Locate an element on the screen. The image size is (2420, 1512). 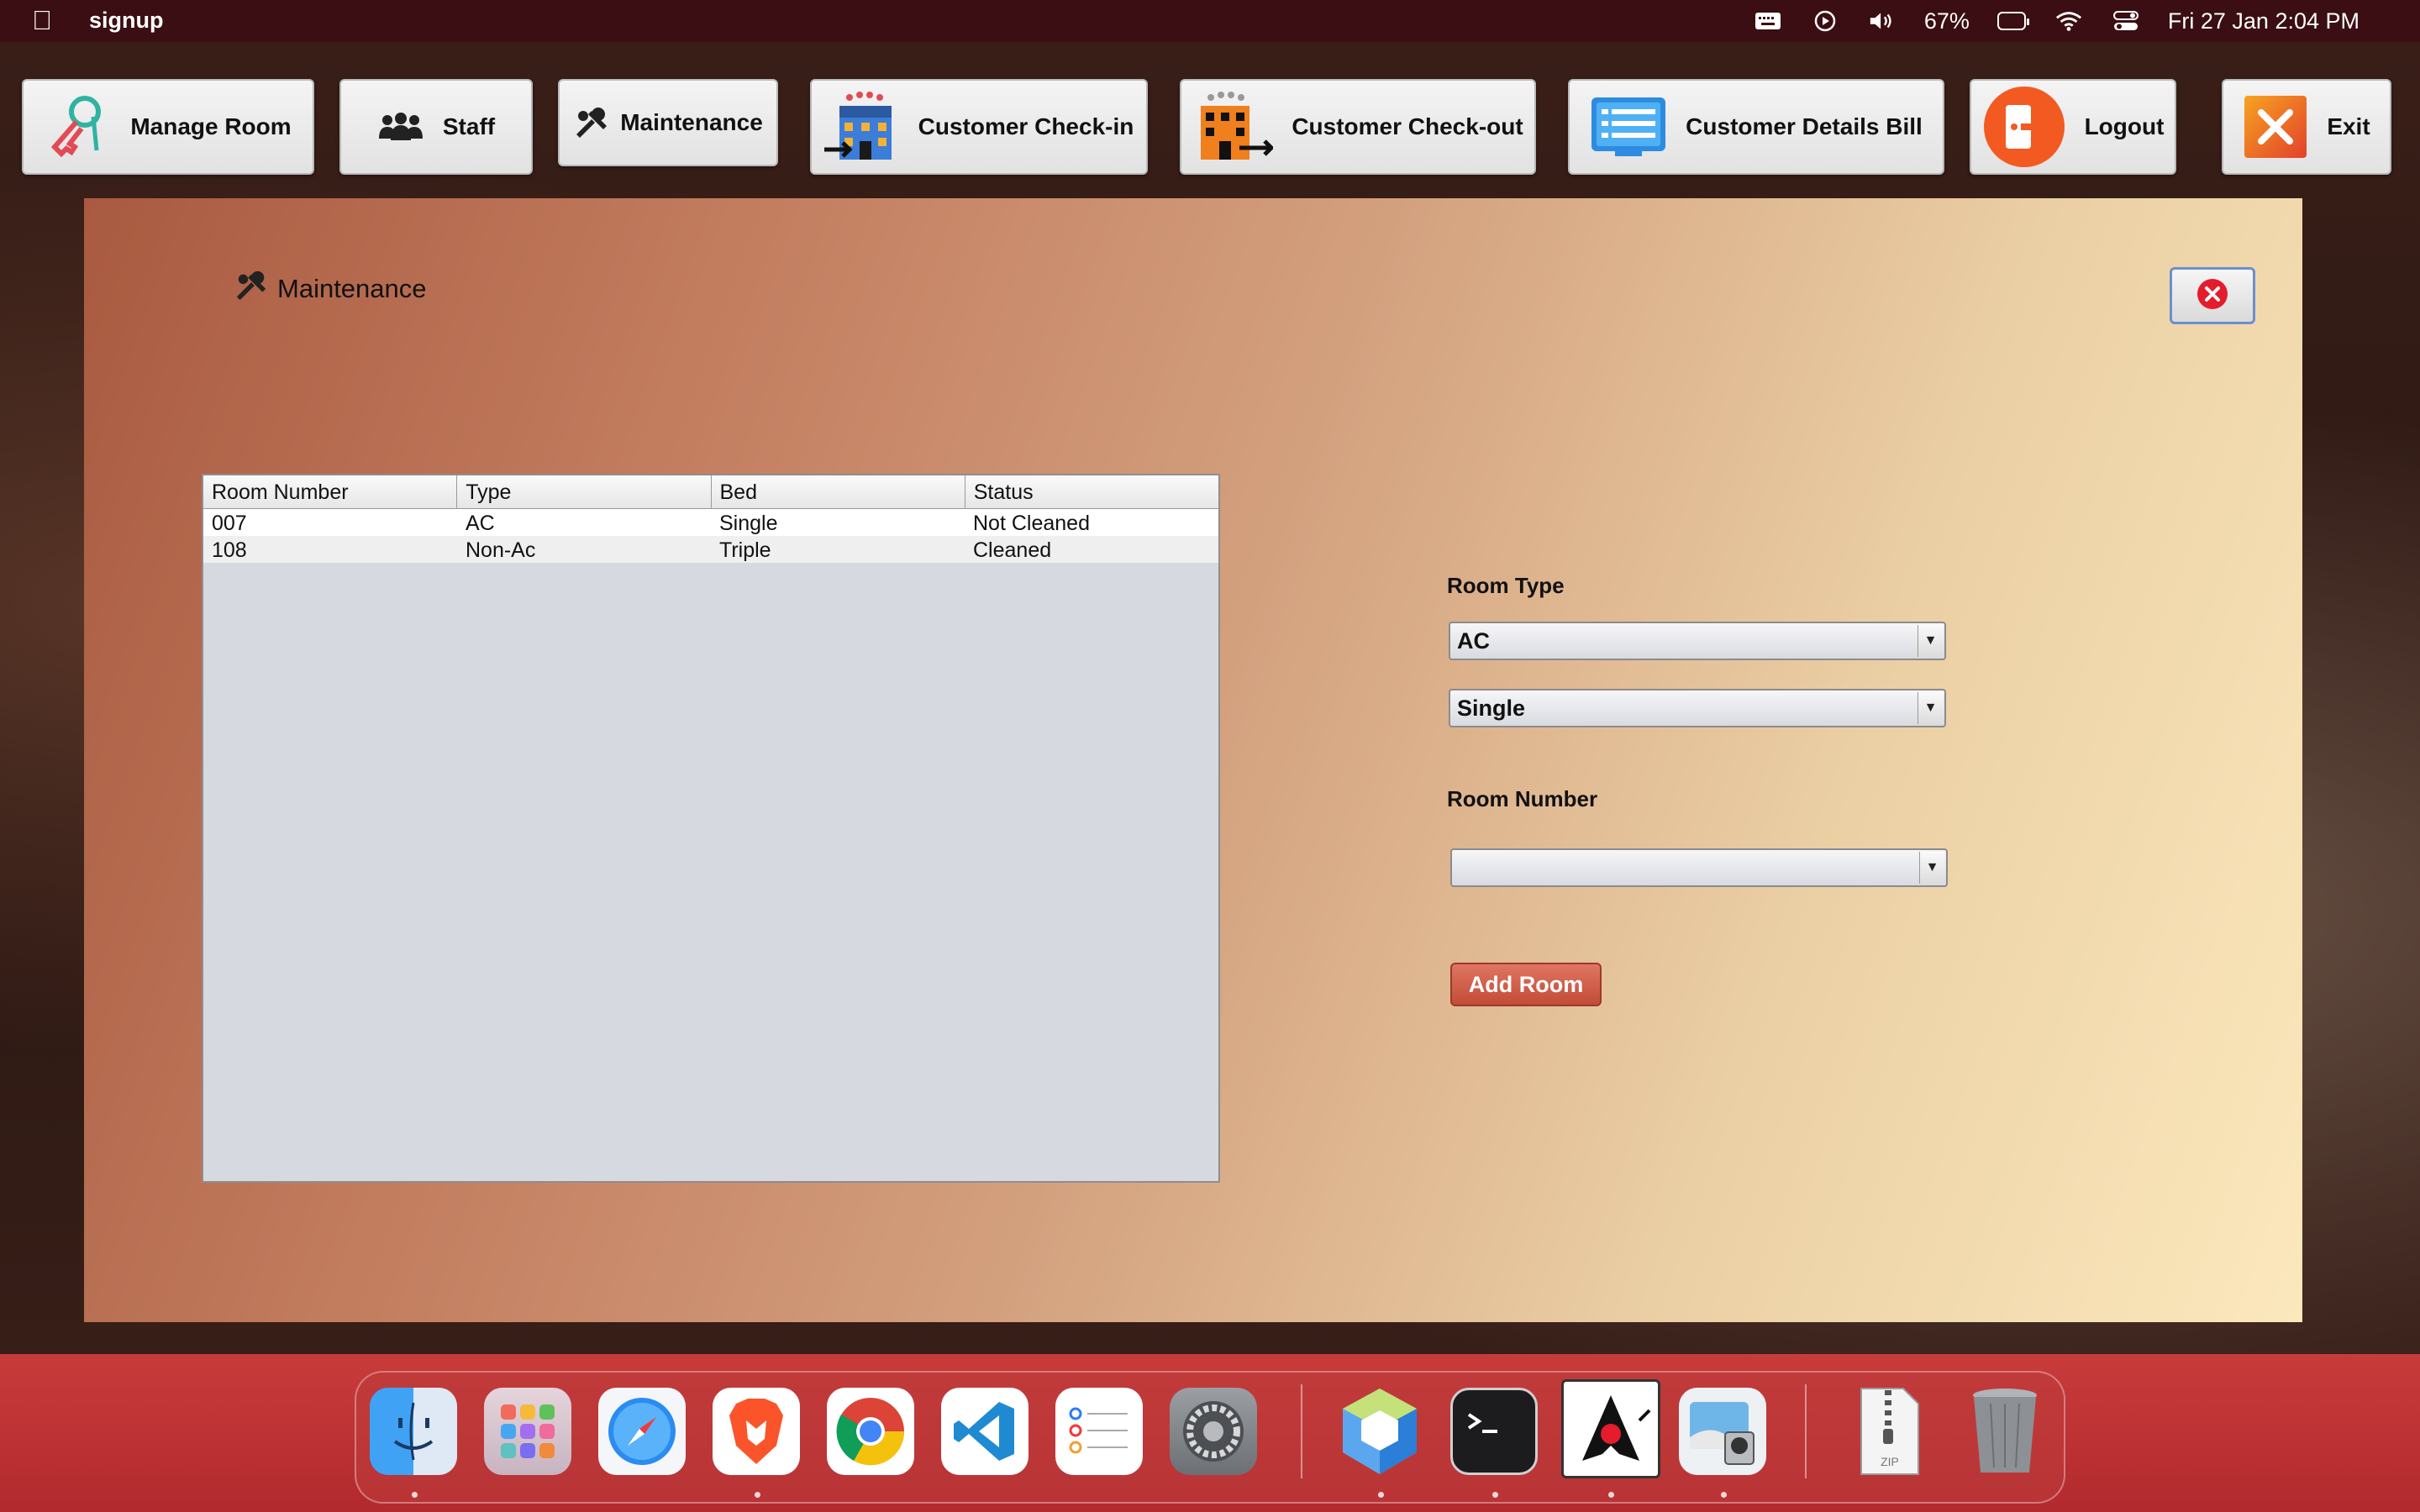
finder-icon is located at coordinates (413, 1431).